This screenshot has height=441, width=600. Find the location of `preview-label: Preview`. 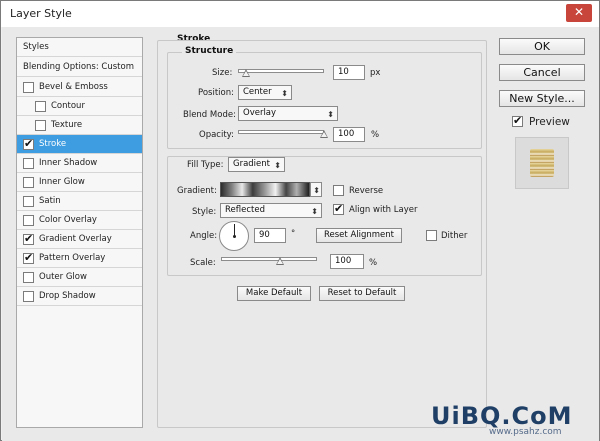

preview-label: Preview is located at coordinates (549, 122).